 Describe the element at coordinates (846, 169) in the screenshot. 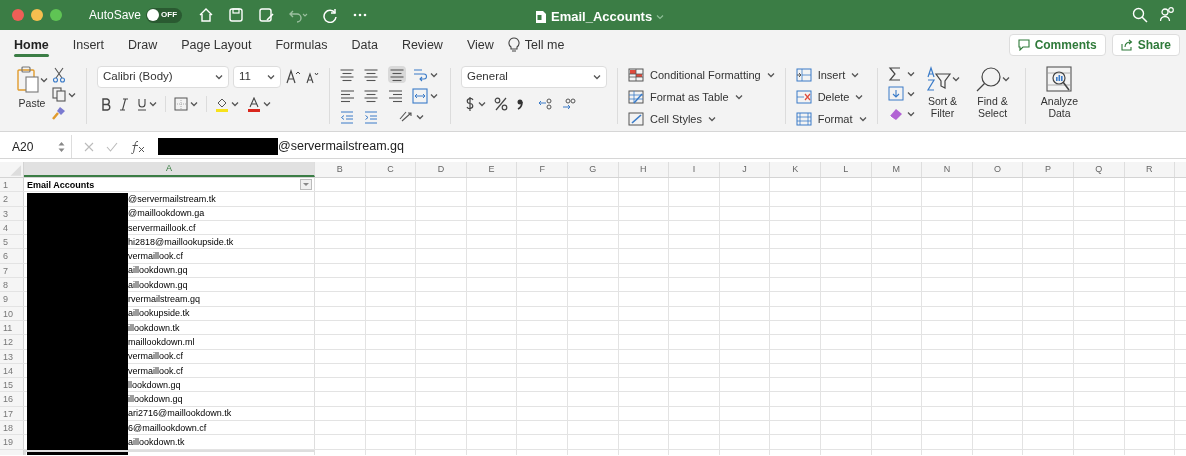

I see `column-header: L` at that location.